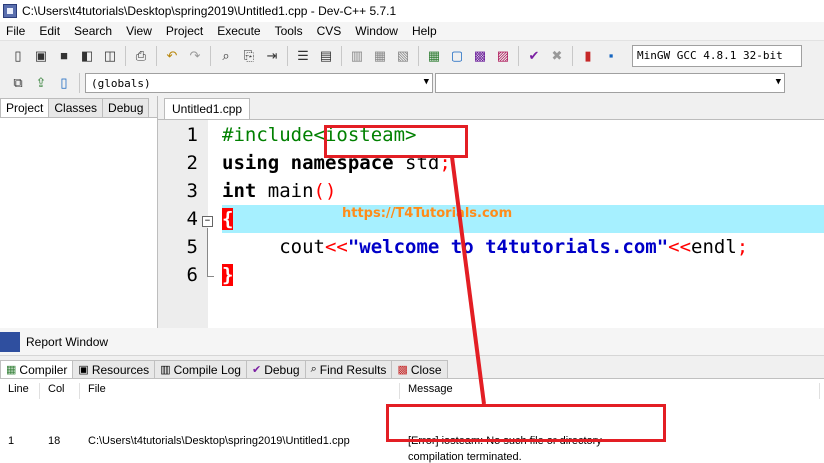 Image resolution: width=824 pixels, height=463 pixels. Describe the element at coordinates (249, 56) in the screenshot. I see `replace-icon: ⎘` at that location.